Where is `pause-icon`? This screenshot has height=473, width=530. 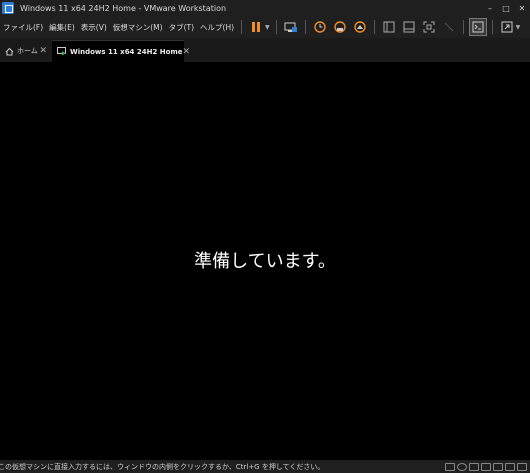 pause-icon is located at coordinates (256, 27).